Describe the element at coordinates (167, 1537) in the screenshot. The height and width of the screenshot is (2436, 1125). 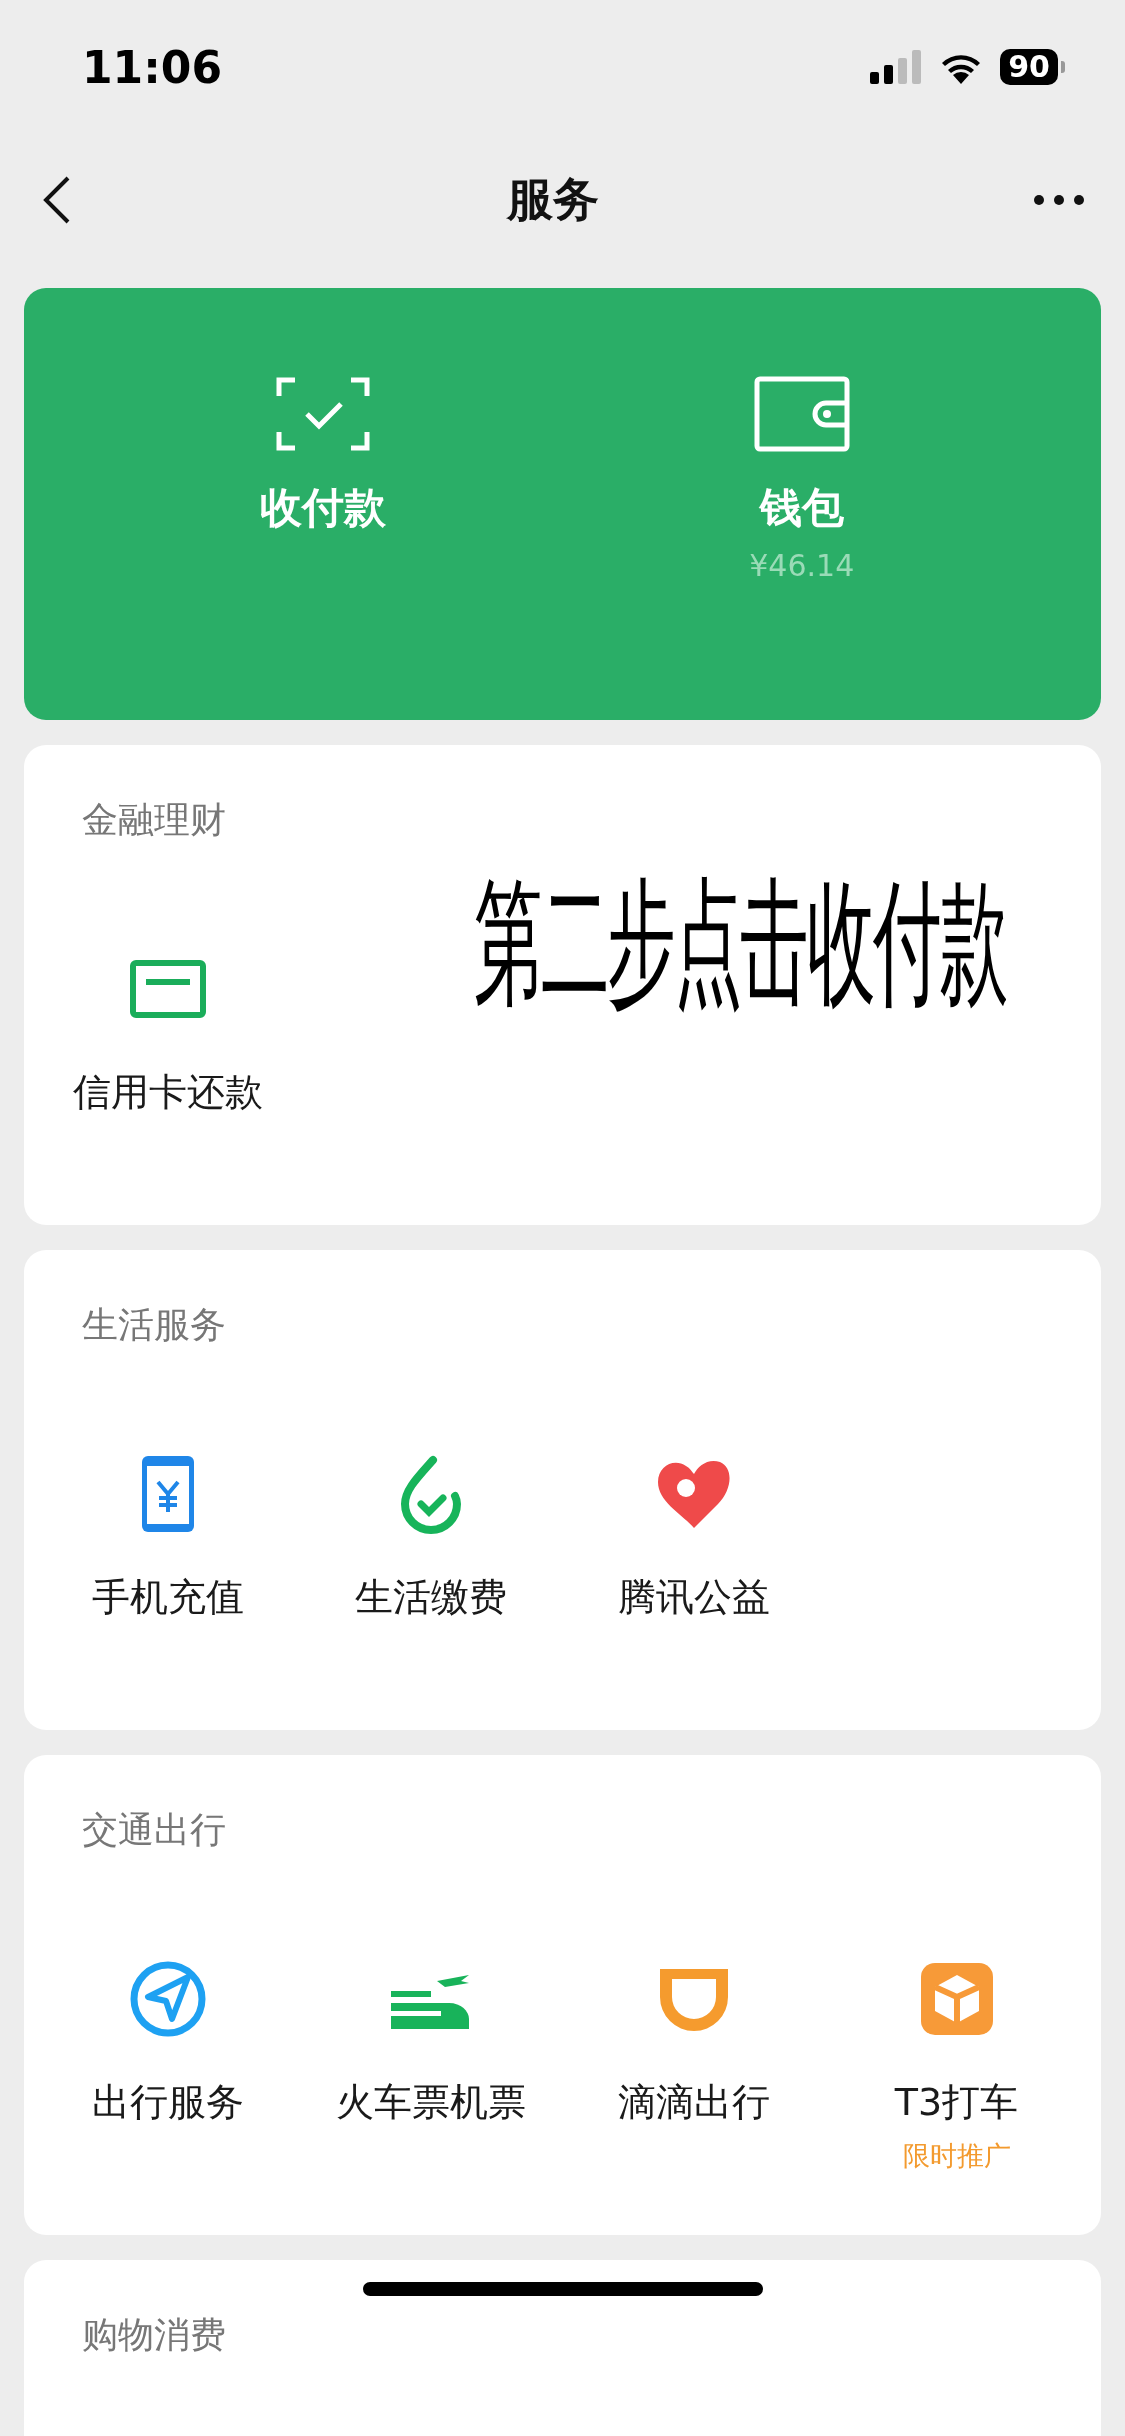
I see `service-item: 手机充值` at that location.